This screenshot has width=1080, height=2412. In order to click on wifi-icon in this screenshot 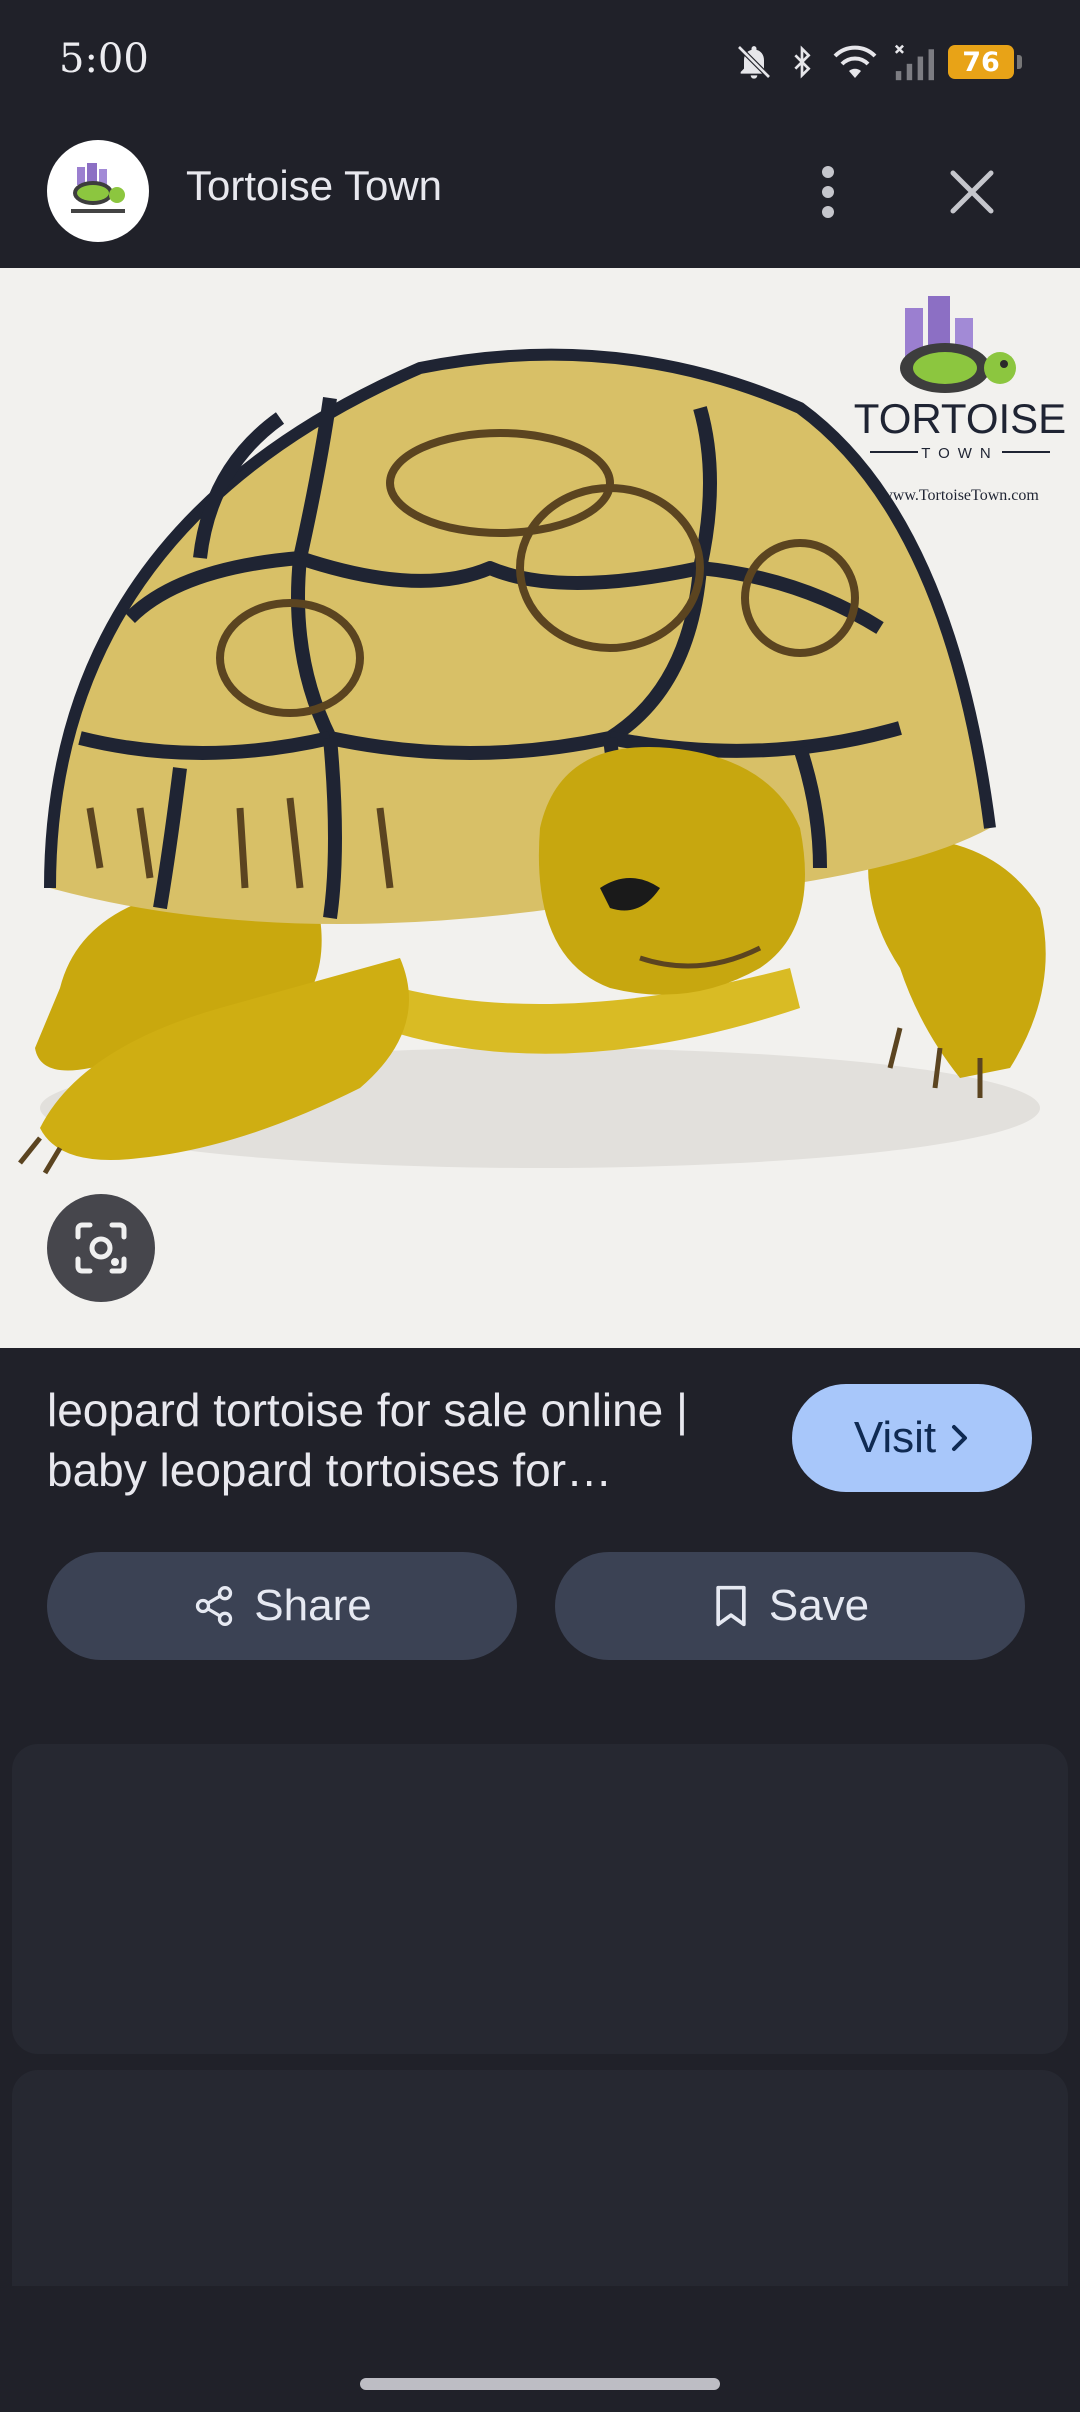, I will do `click(855, 61)`.